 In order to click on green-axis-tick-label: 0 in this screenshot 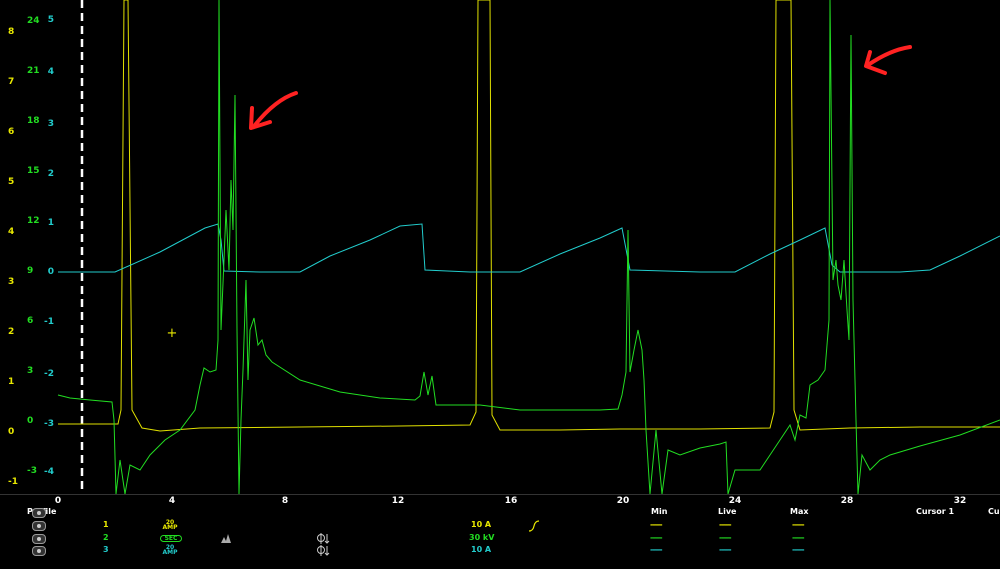, I will do `click(30, 421)`.